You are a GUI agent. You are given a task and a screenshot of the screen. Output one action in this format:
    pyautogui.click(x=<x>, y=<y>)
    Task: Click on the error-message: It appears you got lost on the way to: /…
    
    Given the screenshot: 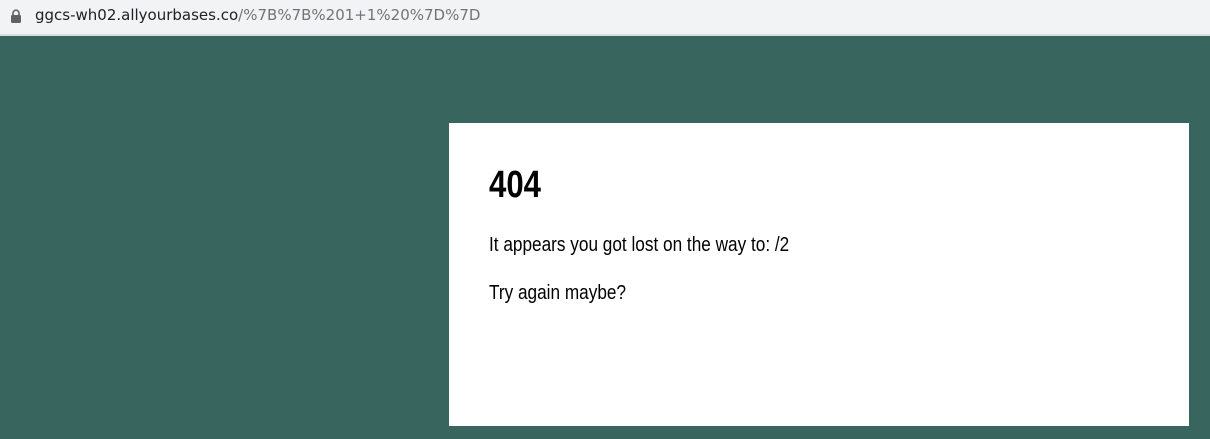 What is the action you would take?
    pyautogui.click(x=639, y=245)
    